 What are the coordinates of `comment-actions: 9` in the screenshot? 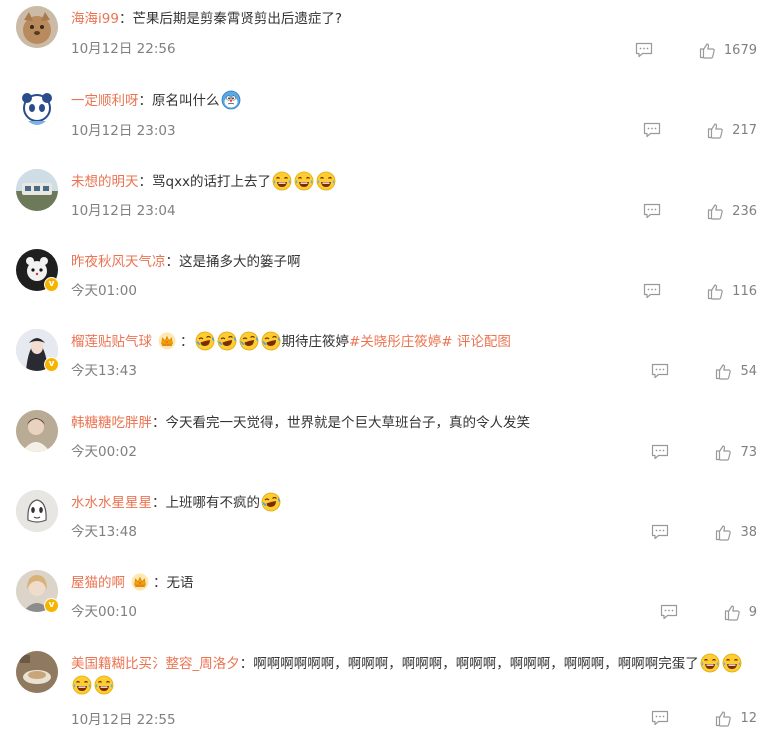 It's located at (708, 612).